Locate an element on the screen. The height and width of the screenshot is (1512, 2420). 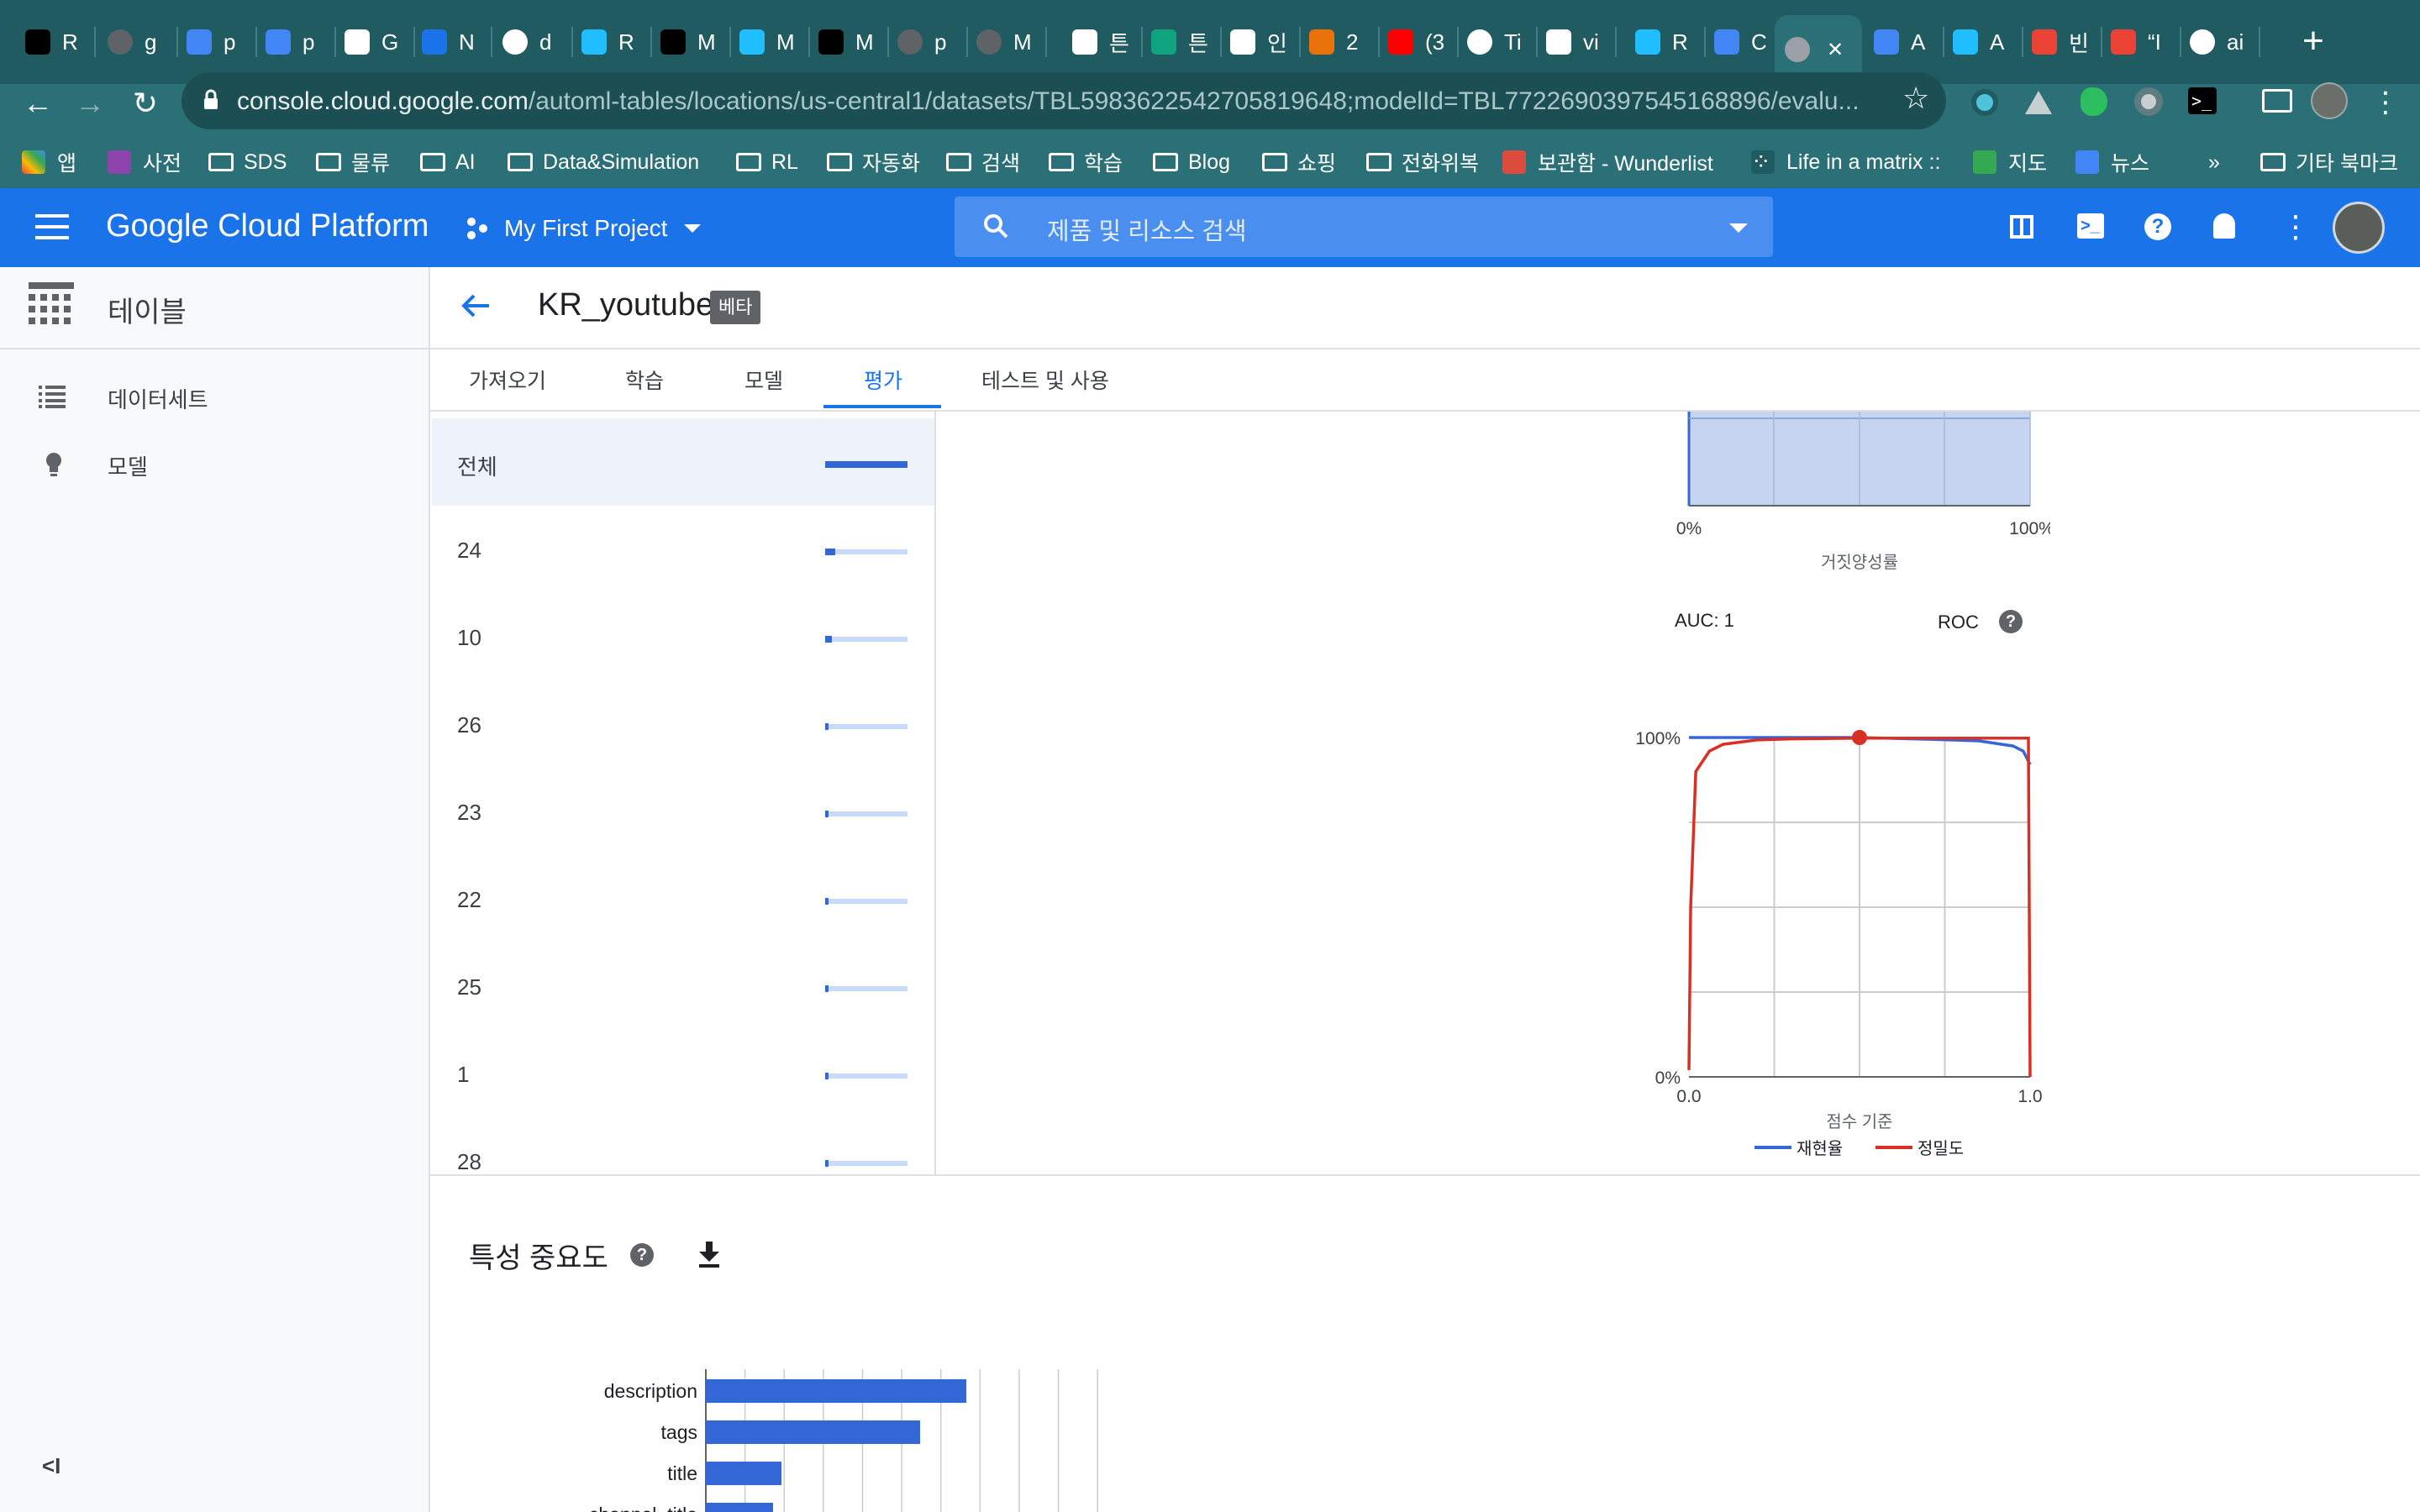
bookmark-item: 앱 is located at coordinates (49, 162).